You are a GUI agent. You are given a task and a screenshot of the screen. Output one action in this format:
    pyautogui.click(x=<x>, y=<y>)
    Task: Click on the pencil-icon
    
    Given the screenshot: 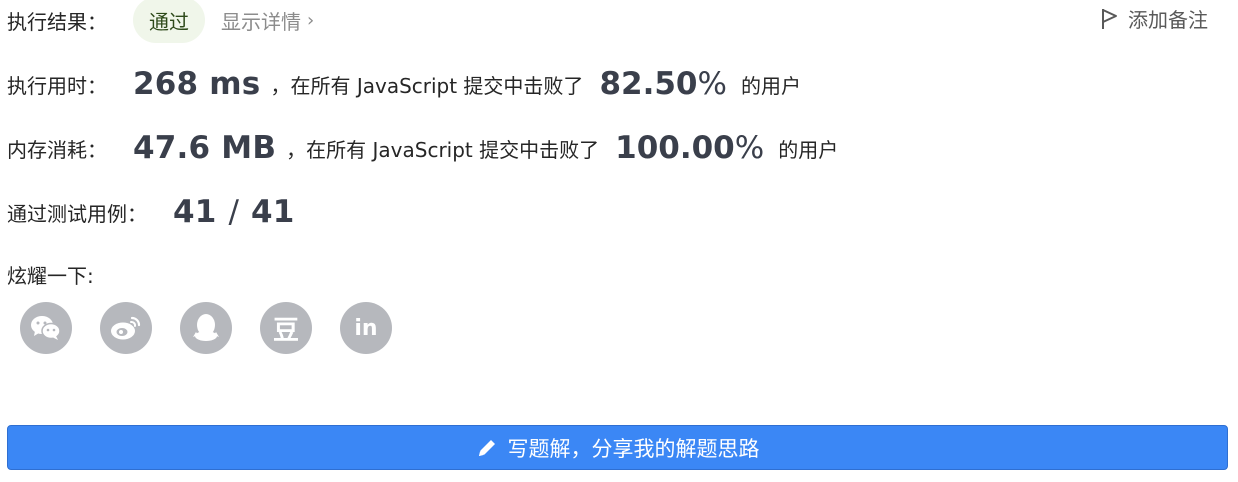 What is the action you would take?
    pyautogui.click(x=486, y=447)
    